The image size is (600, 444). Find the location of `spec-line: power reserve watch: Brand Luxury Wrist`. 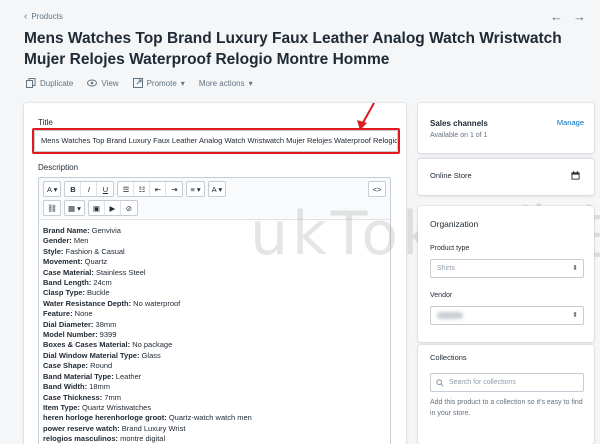

spec-line: power reserve watch: Brand Luxury Wrist is located at coordinates (214, 429).